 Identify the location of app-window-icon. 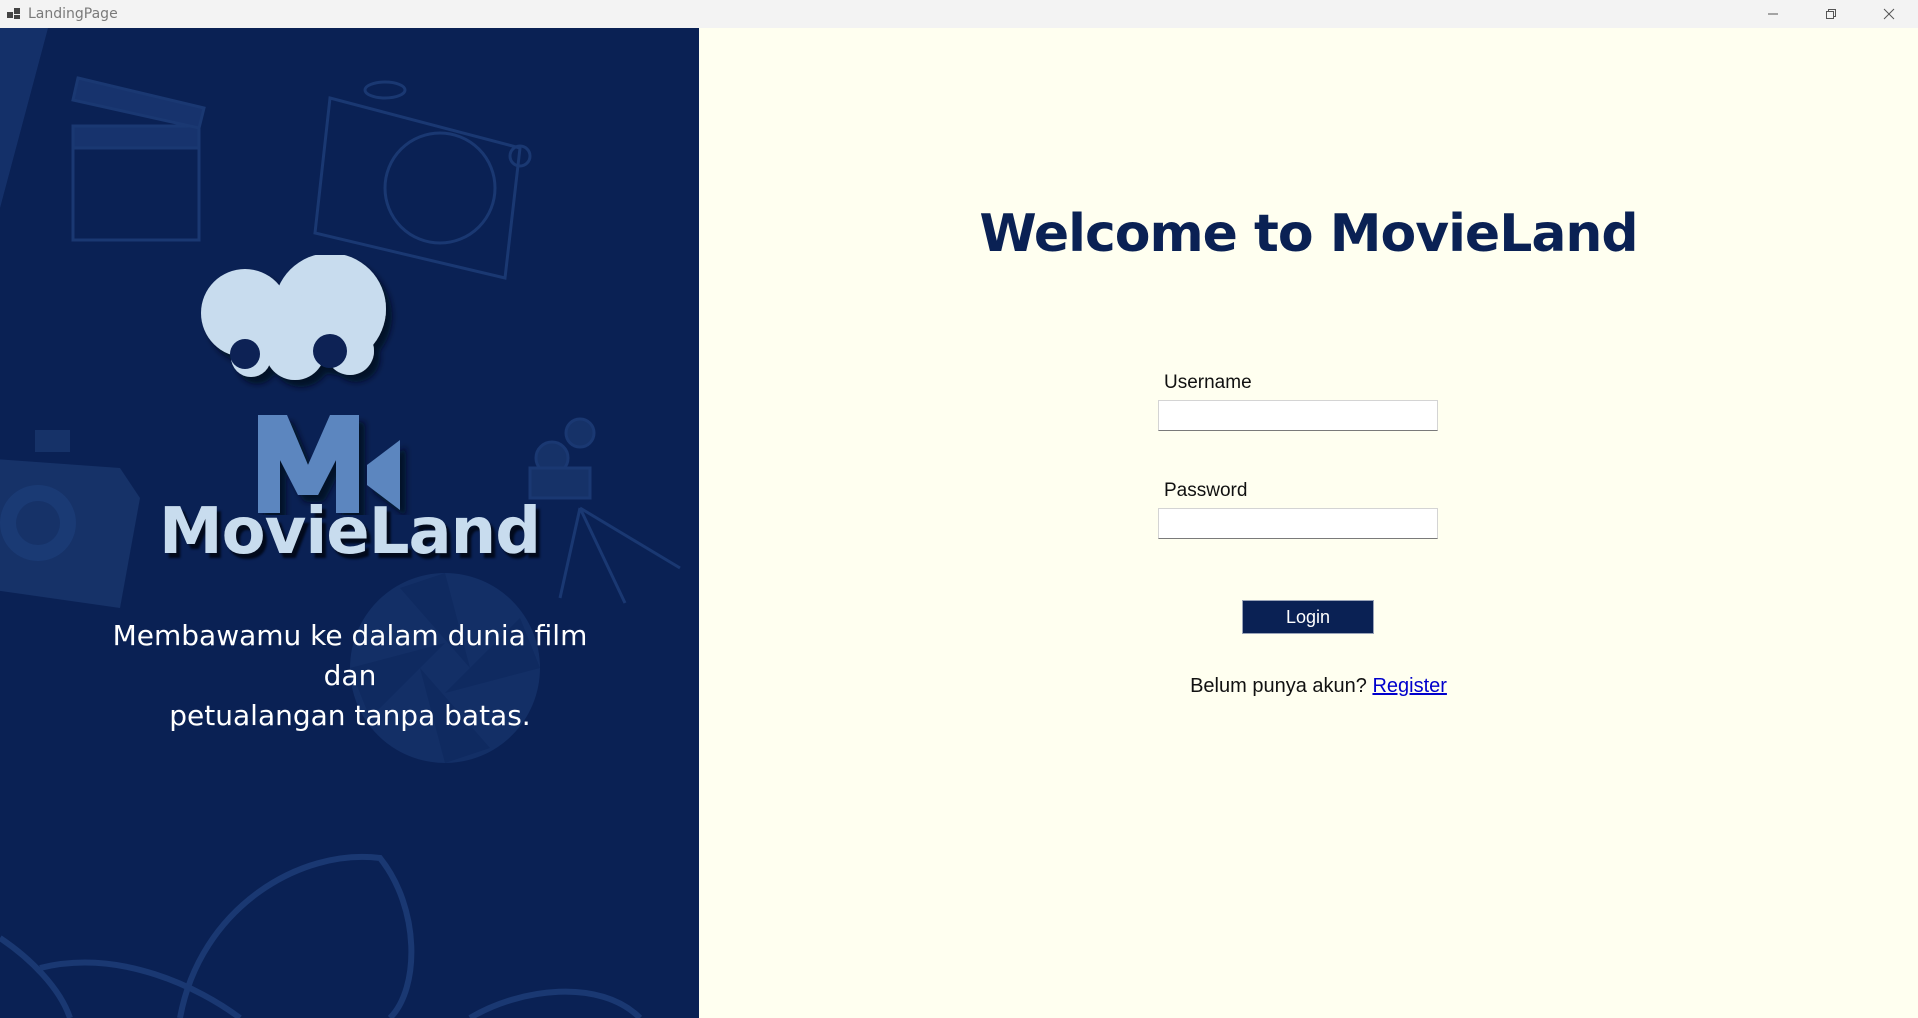
(14, 14).